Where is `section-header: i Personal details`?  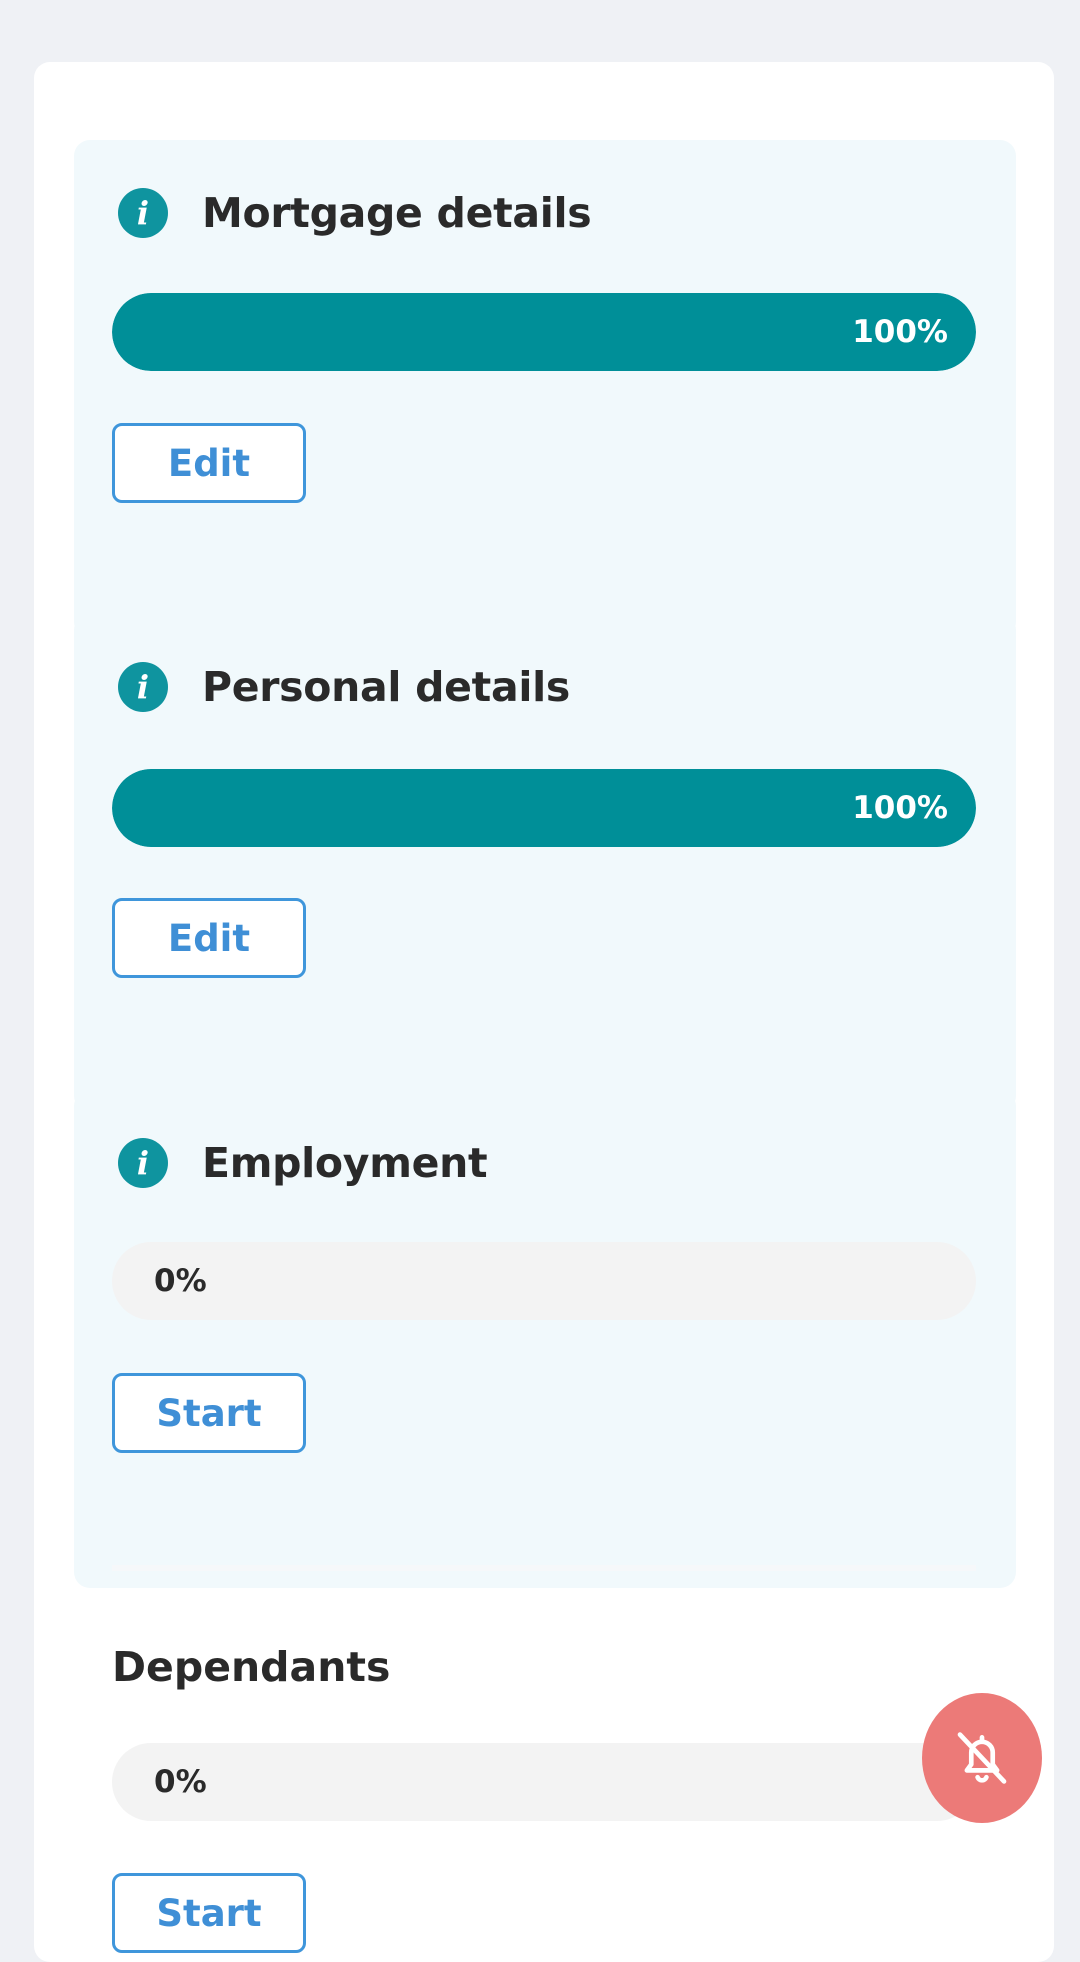 section-header: i Personal details is located at coordinates (344, 687).